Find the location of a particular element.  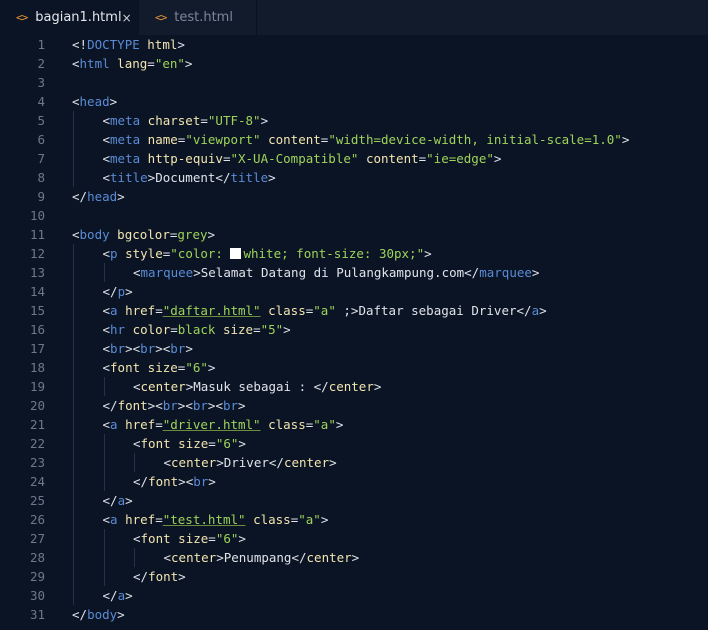

code-line: 11 <body bgcolor=grey> is located at coordinates (354, 234).